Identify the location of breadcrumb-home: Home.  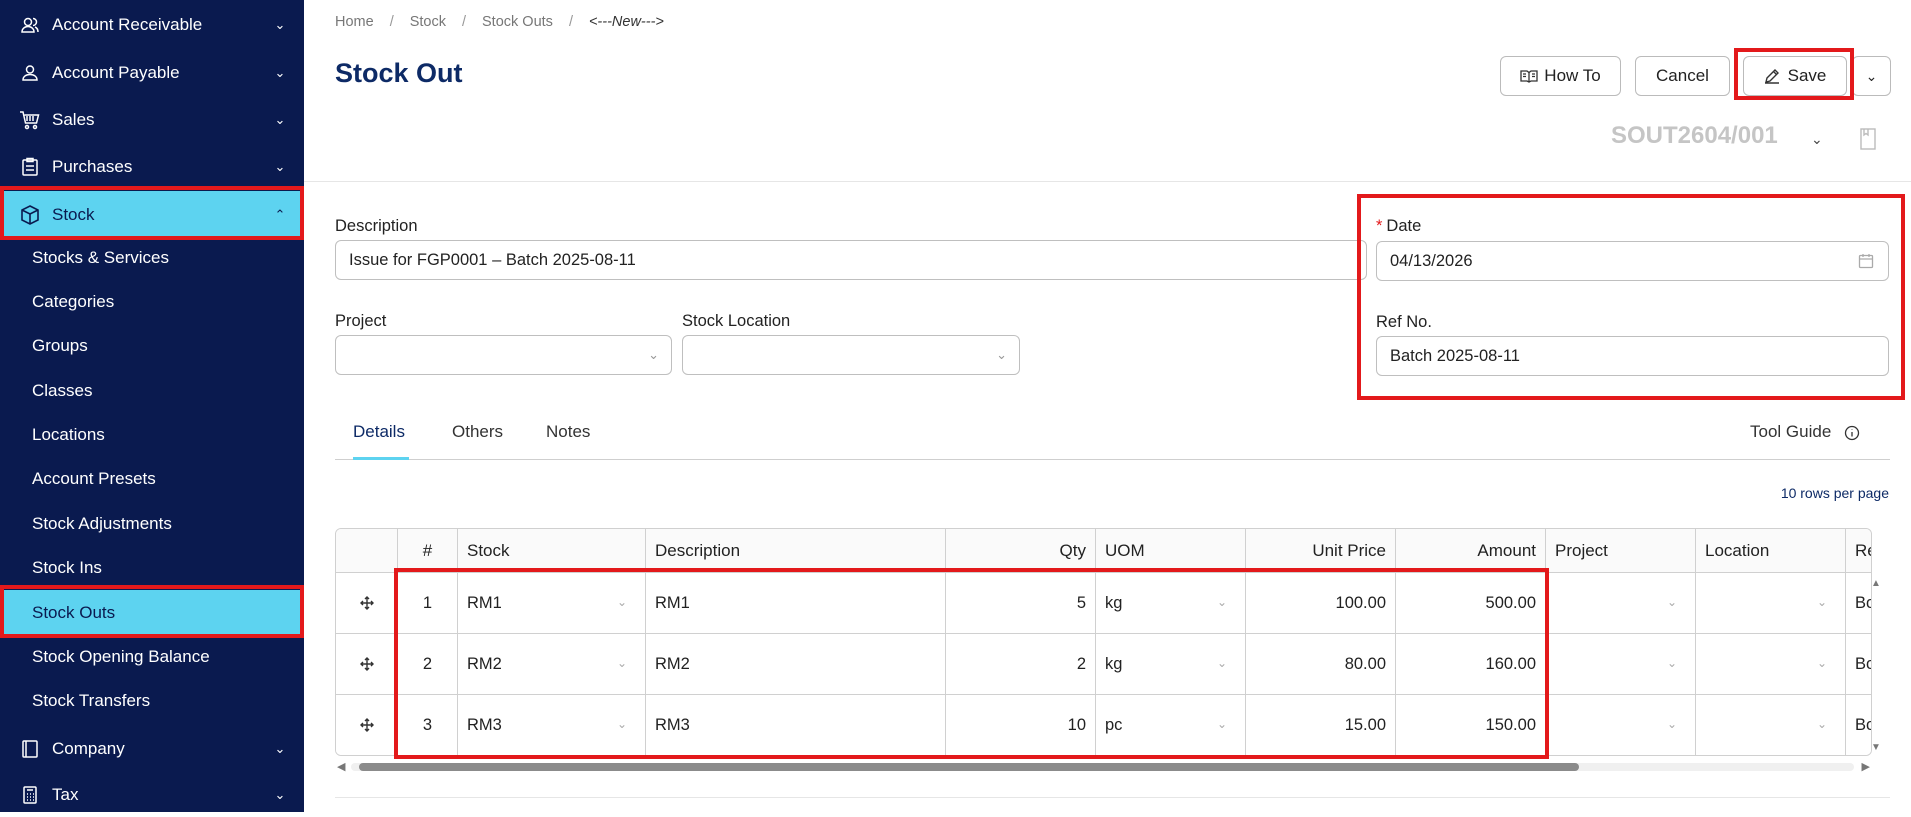
(354, 22).